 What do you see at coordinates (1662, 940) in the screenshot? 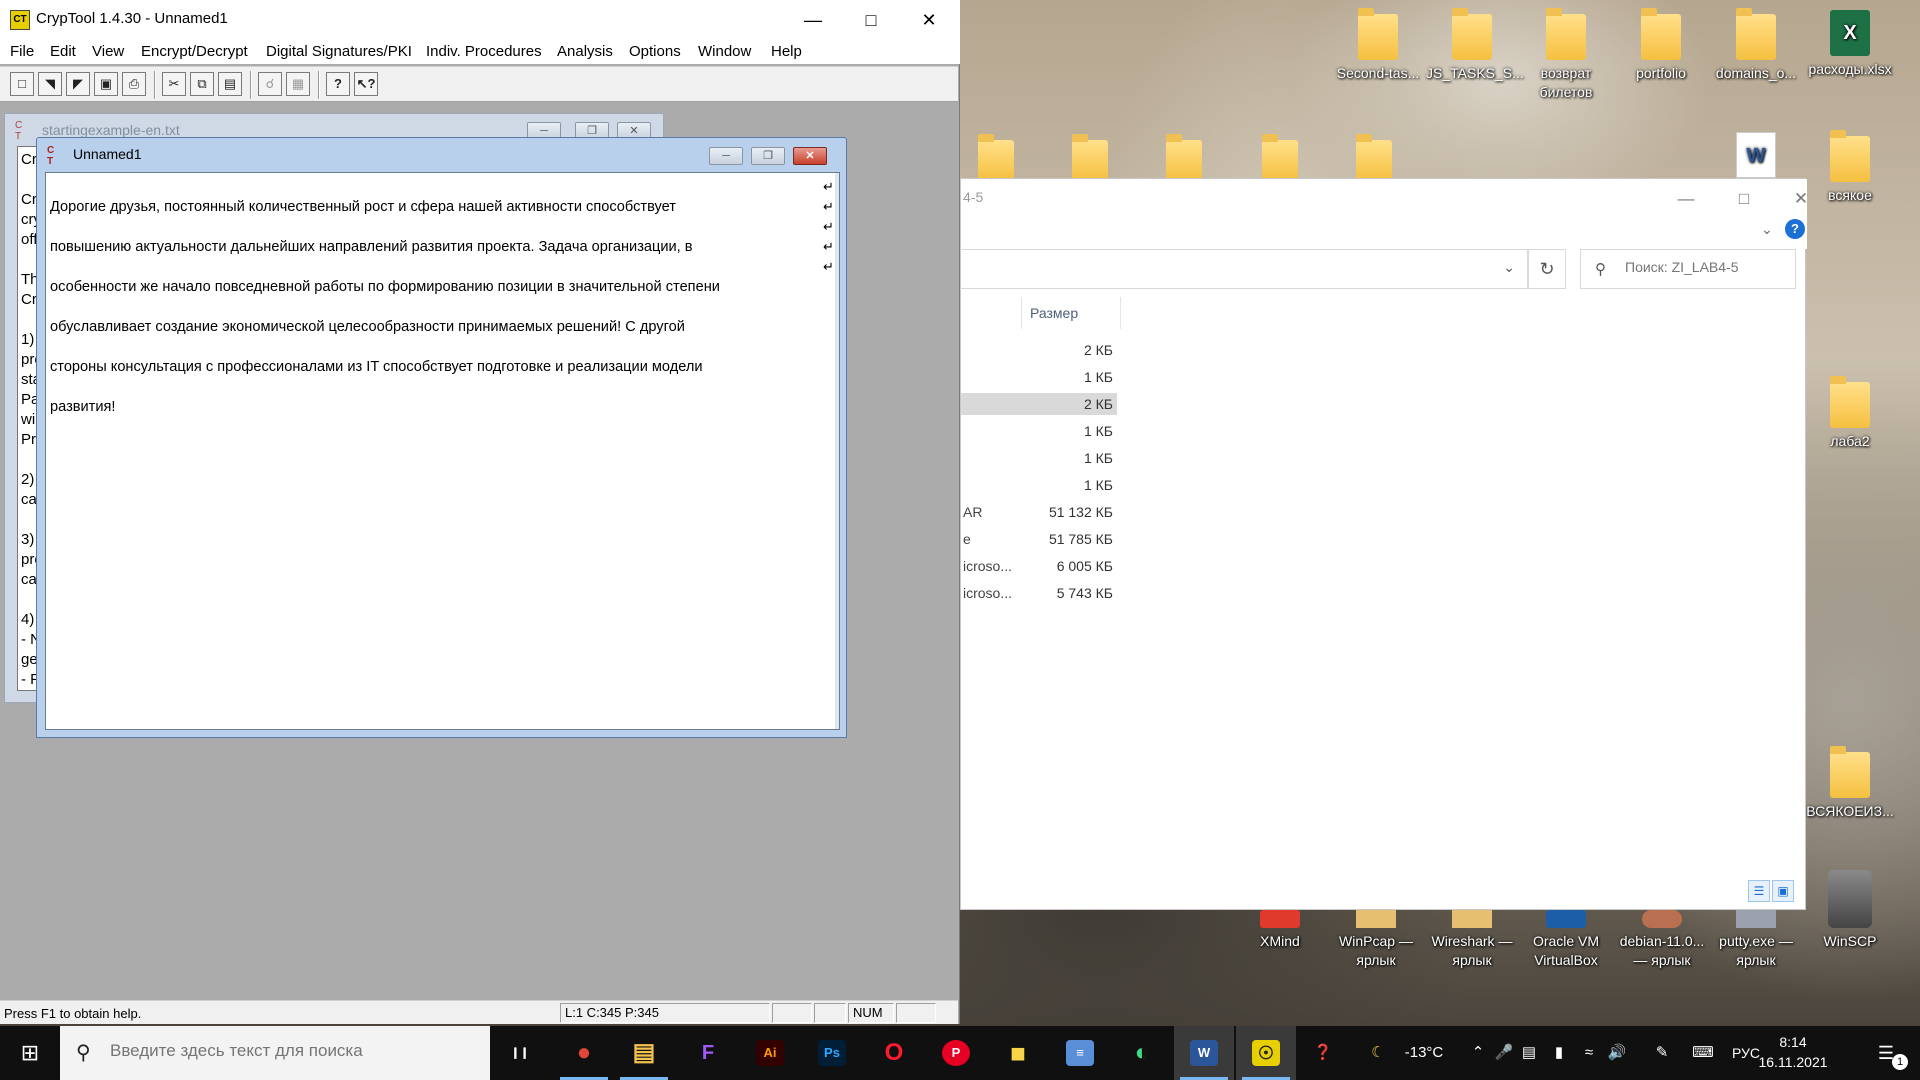
I see `desktop-icon-debian: debian-11.0... — ярлык` at bounding box center [1662, 940].